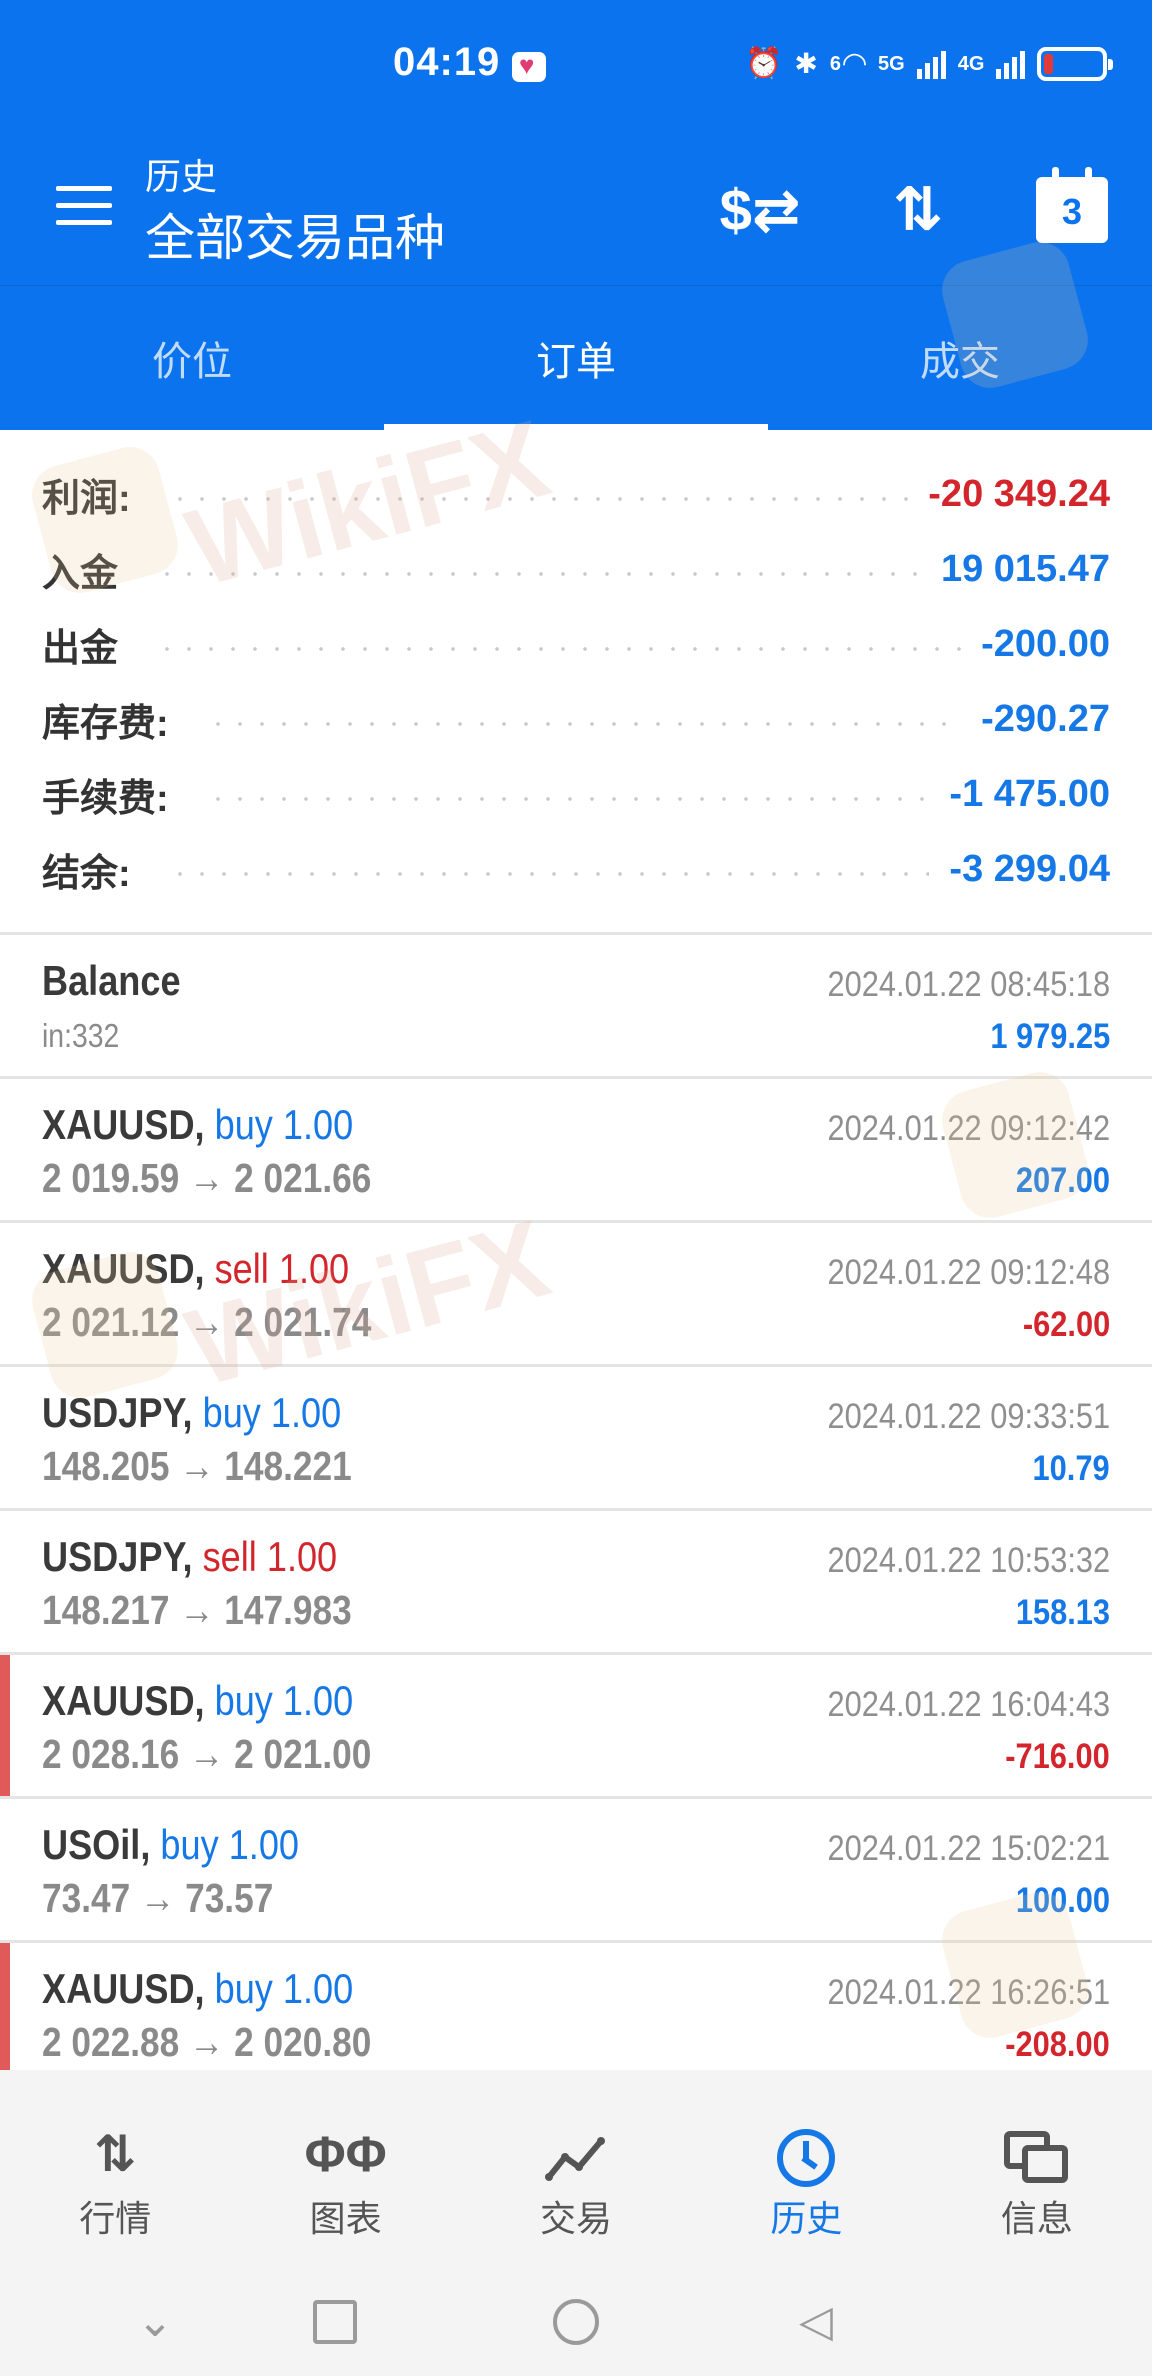 This screenshot has width=1152, height=2376. Describe the element at coordinates (80, 648) in the screenshot. I see `summary-label: 出金` at that location.